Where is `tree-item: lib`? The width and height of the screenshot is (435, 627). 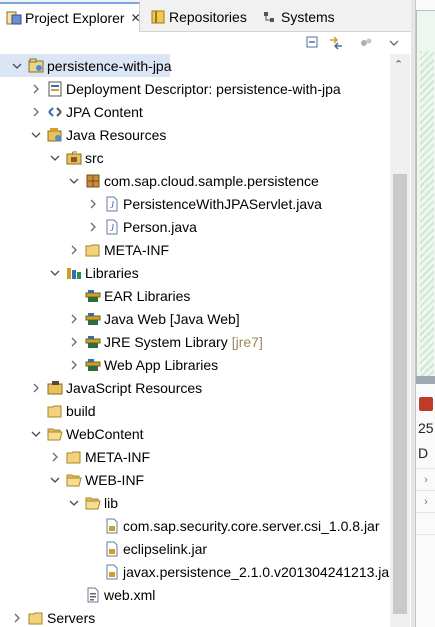
tree-item: lib is located at coordinates (59, 502).